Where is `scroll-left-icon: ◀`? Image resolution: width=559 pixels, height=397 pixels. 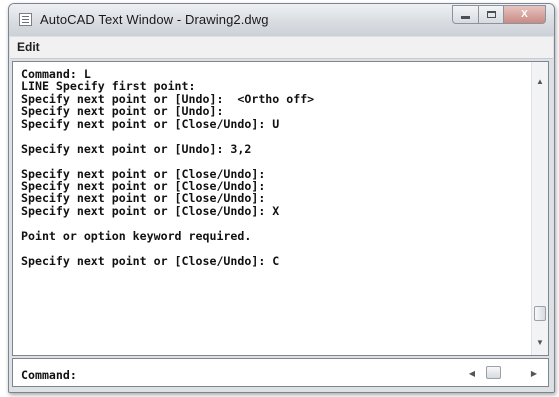
scroll-left-icon: ◀ is located at coordinates (472, 373).